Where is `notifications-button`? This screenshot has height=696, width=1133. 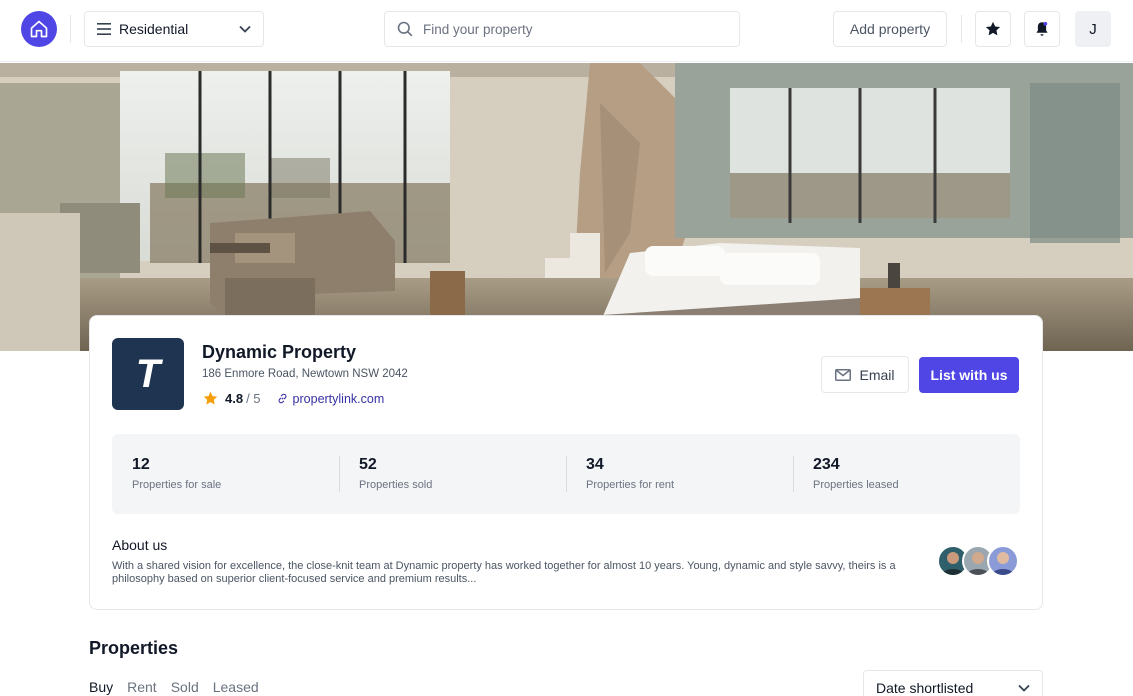 notifications-button is located at coordinates (1042, 29).